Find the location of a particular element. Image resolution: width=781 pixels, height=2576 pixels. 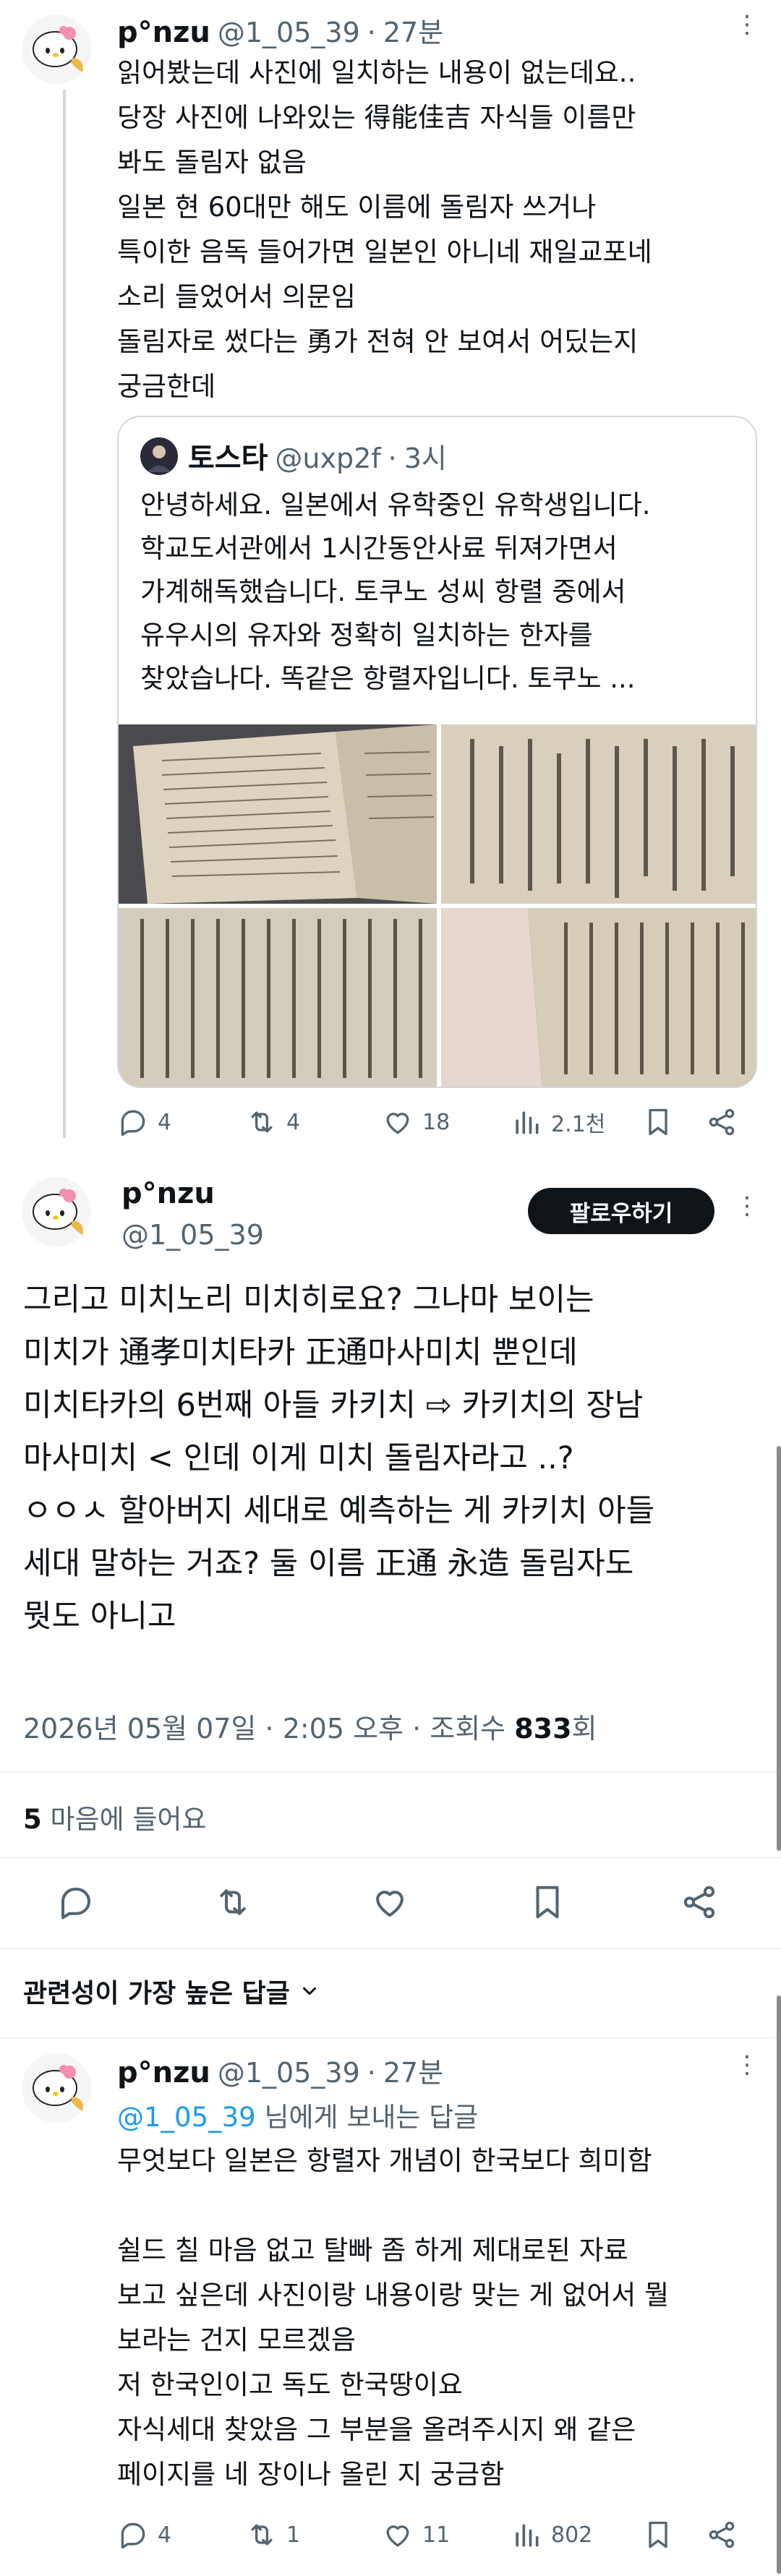

view-unit: 회 is located at coordinates (584, 1729).